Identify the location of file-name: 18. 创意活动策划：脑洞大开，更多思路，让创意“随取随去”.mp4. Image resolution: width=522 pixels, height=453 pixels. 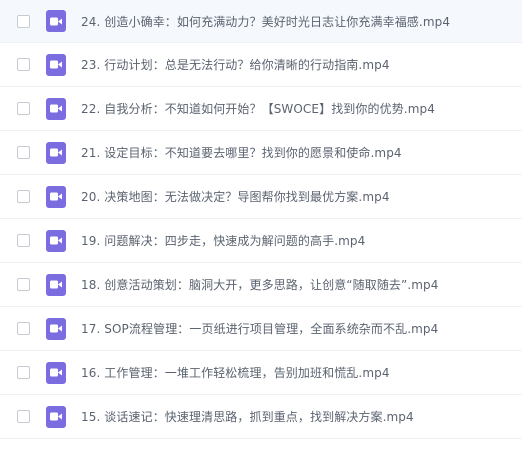
(260, 284).